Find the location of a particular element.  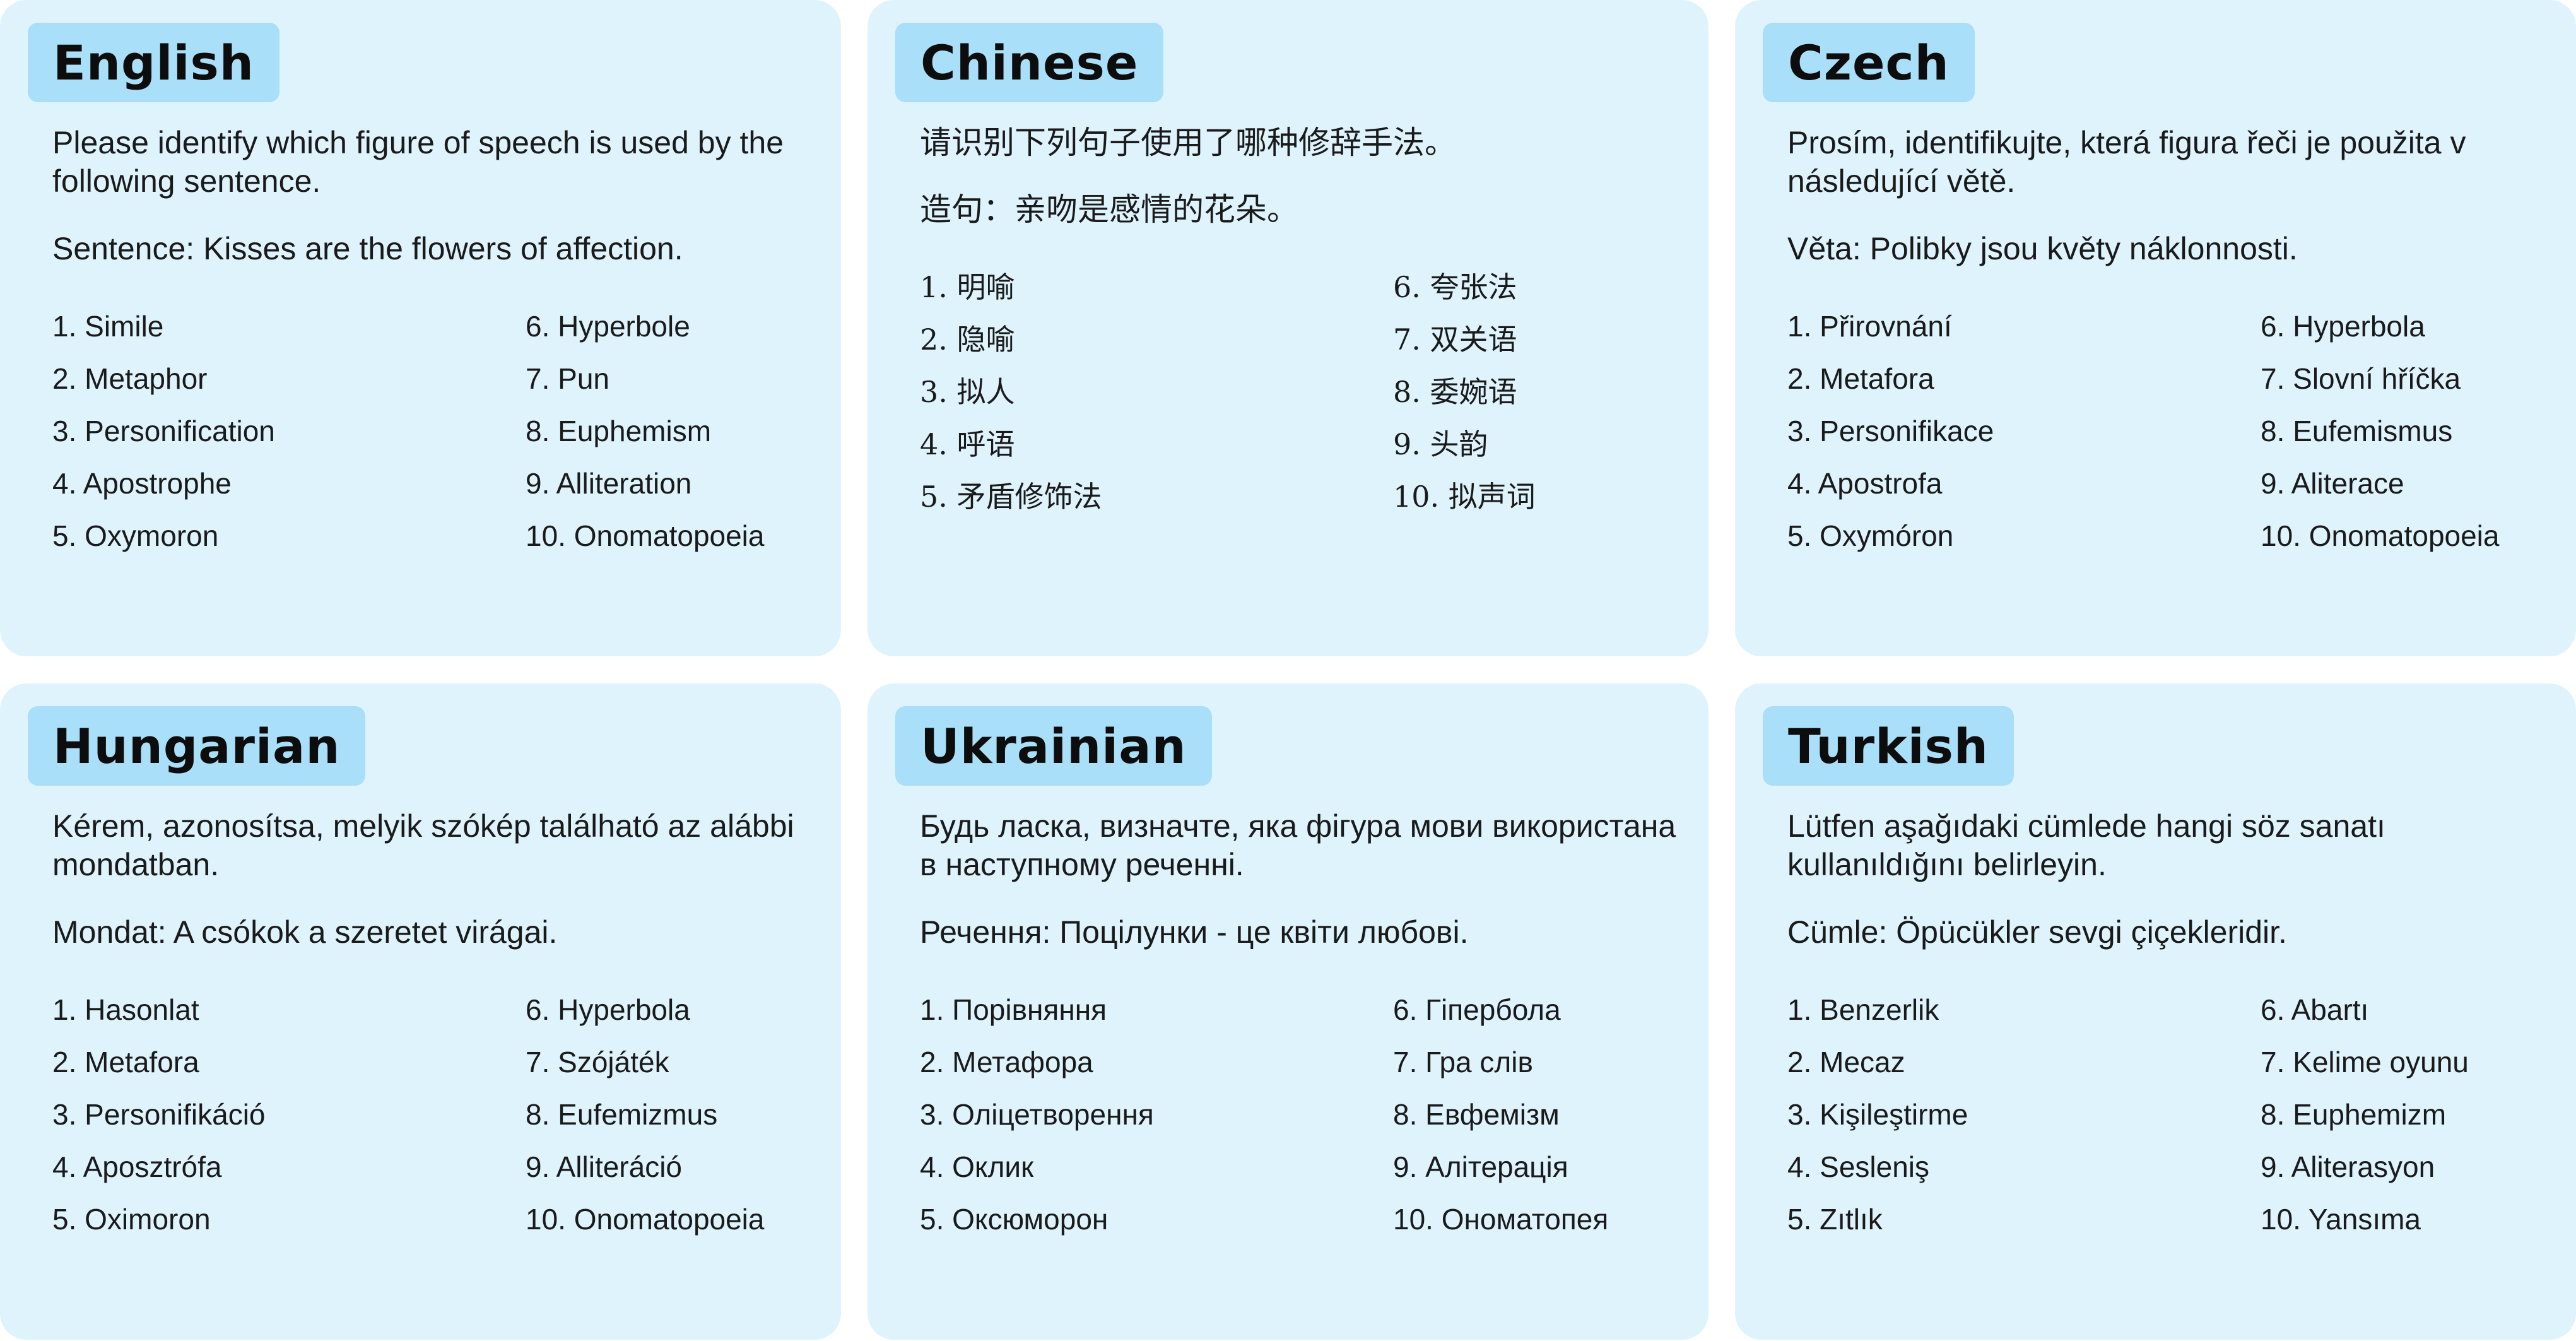

option-9: 9. Alliteration is located at coordinates (609, 483).